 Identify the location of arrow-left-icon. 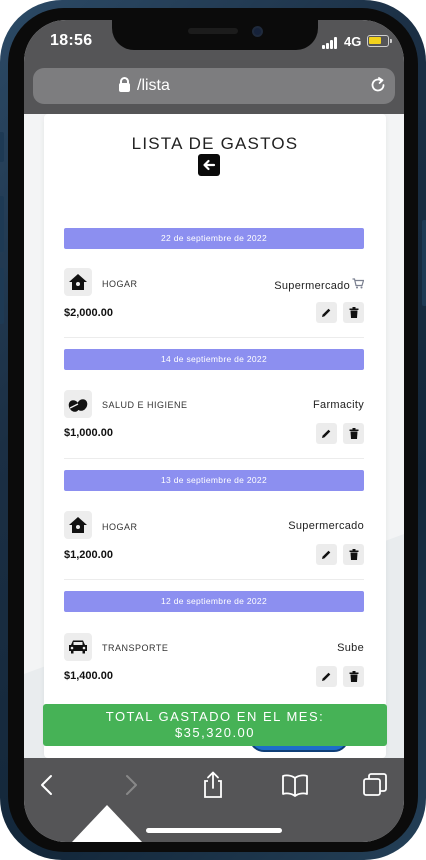
(209, 165).